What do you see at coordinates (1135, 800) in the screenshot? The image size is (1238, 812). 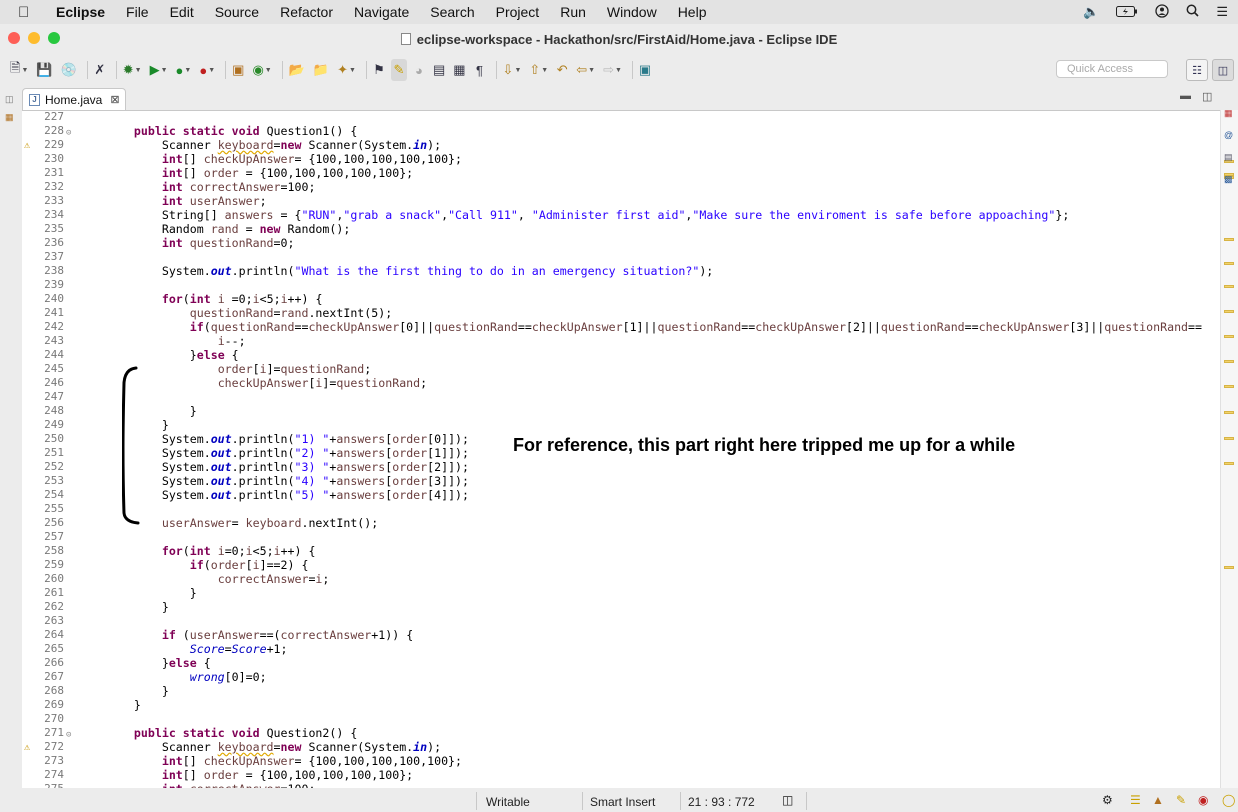 I see `marketplace-icon: ☰` at bounding box center [1135, 800].